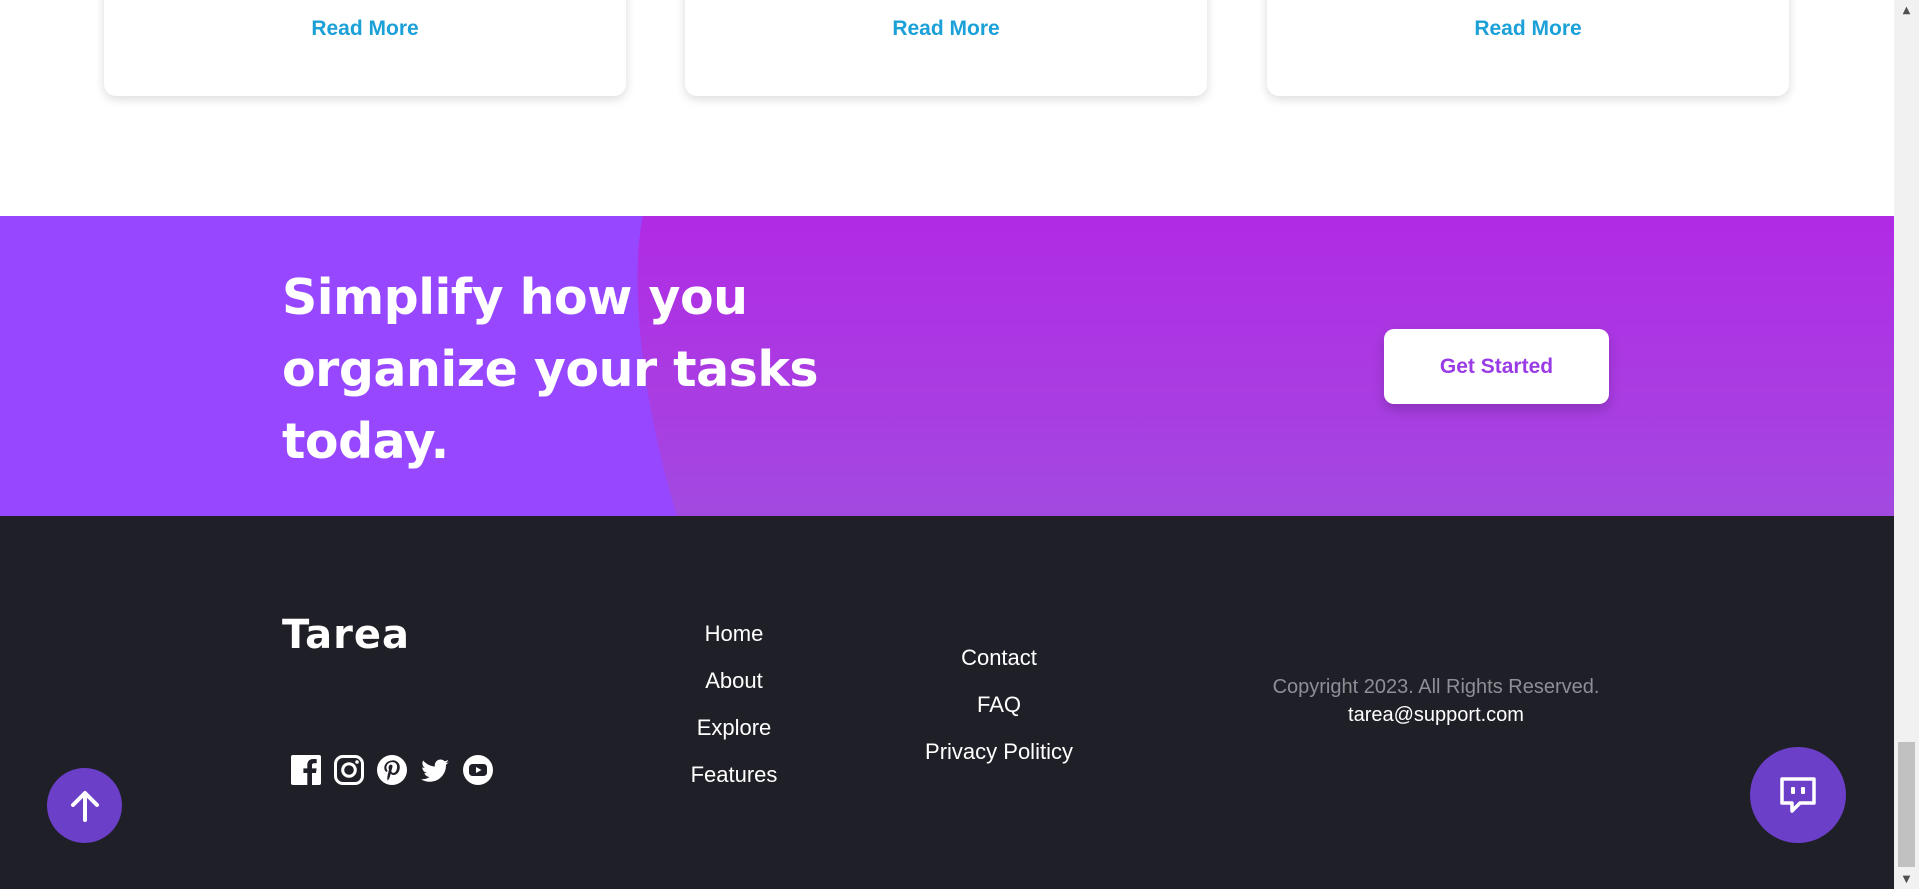 The image size is (1919, 889). What do you see at coordinates (346, 635) in the screenshot?
I see `logo: Tarea` at bounding box center [346, 635].